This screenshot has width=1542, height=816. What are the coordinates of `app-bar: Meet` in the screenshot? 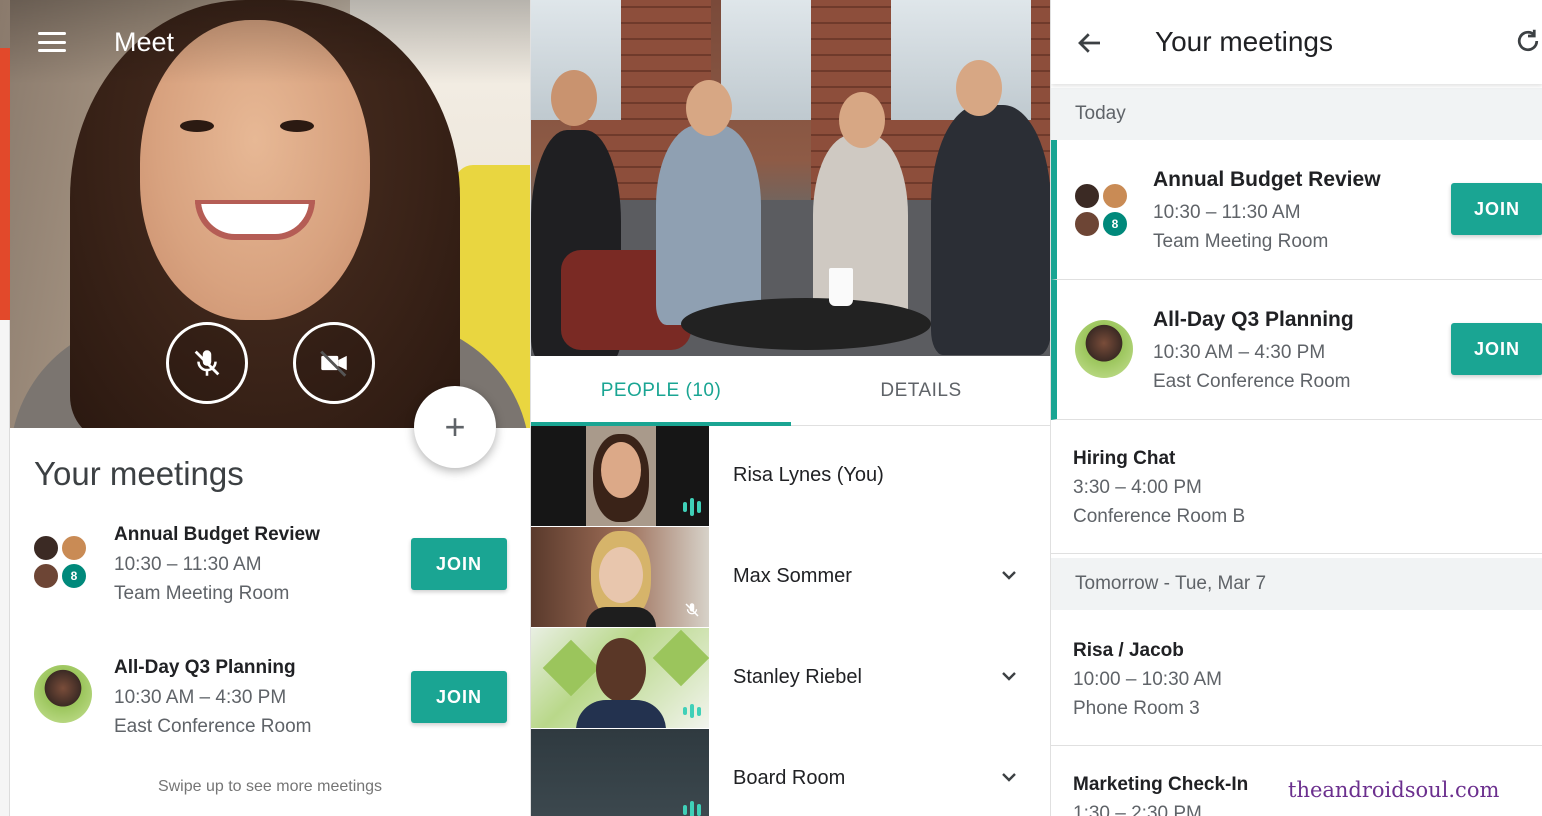 It's located at (270, 42).